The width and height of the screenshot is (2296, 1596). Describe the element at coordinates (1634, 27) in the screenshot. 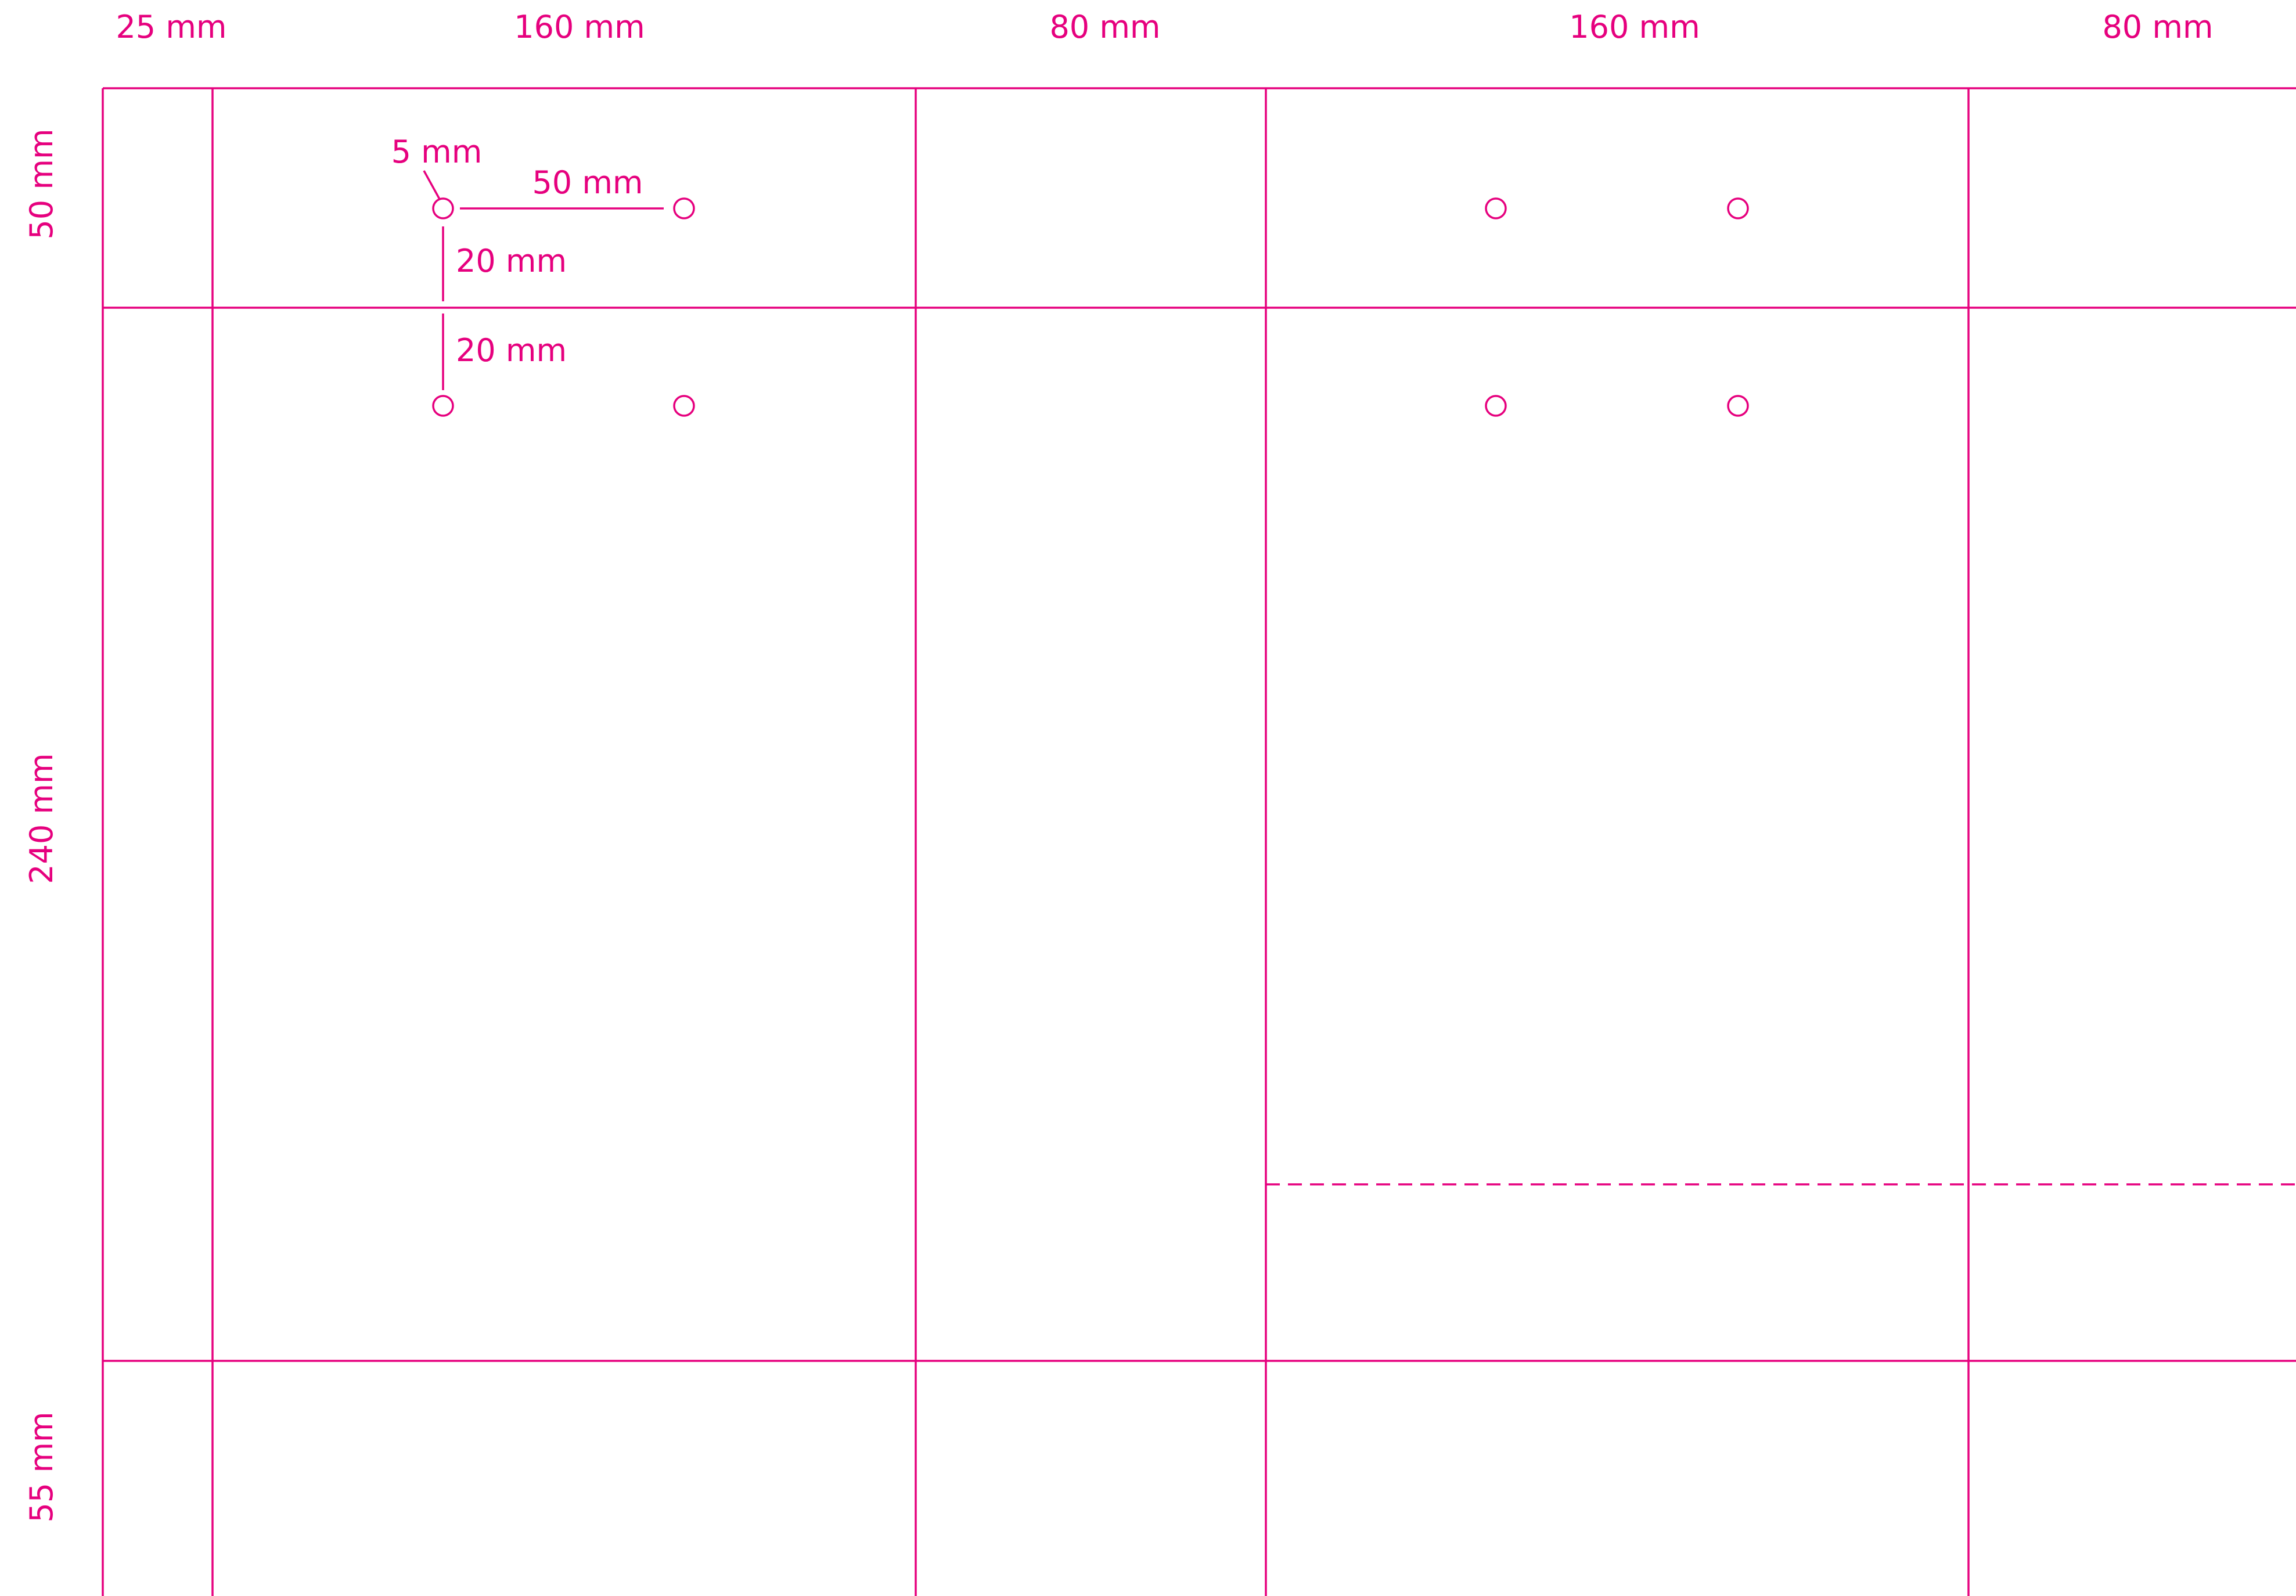

I see `col-label-panel-3: 160 mm` at that location.